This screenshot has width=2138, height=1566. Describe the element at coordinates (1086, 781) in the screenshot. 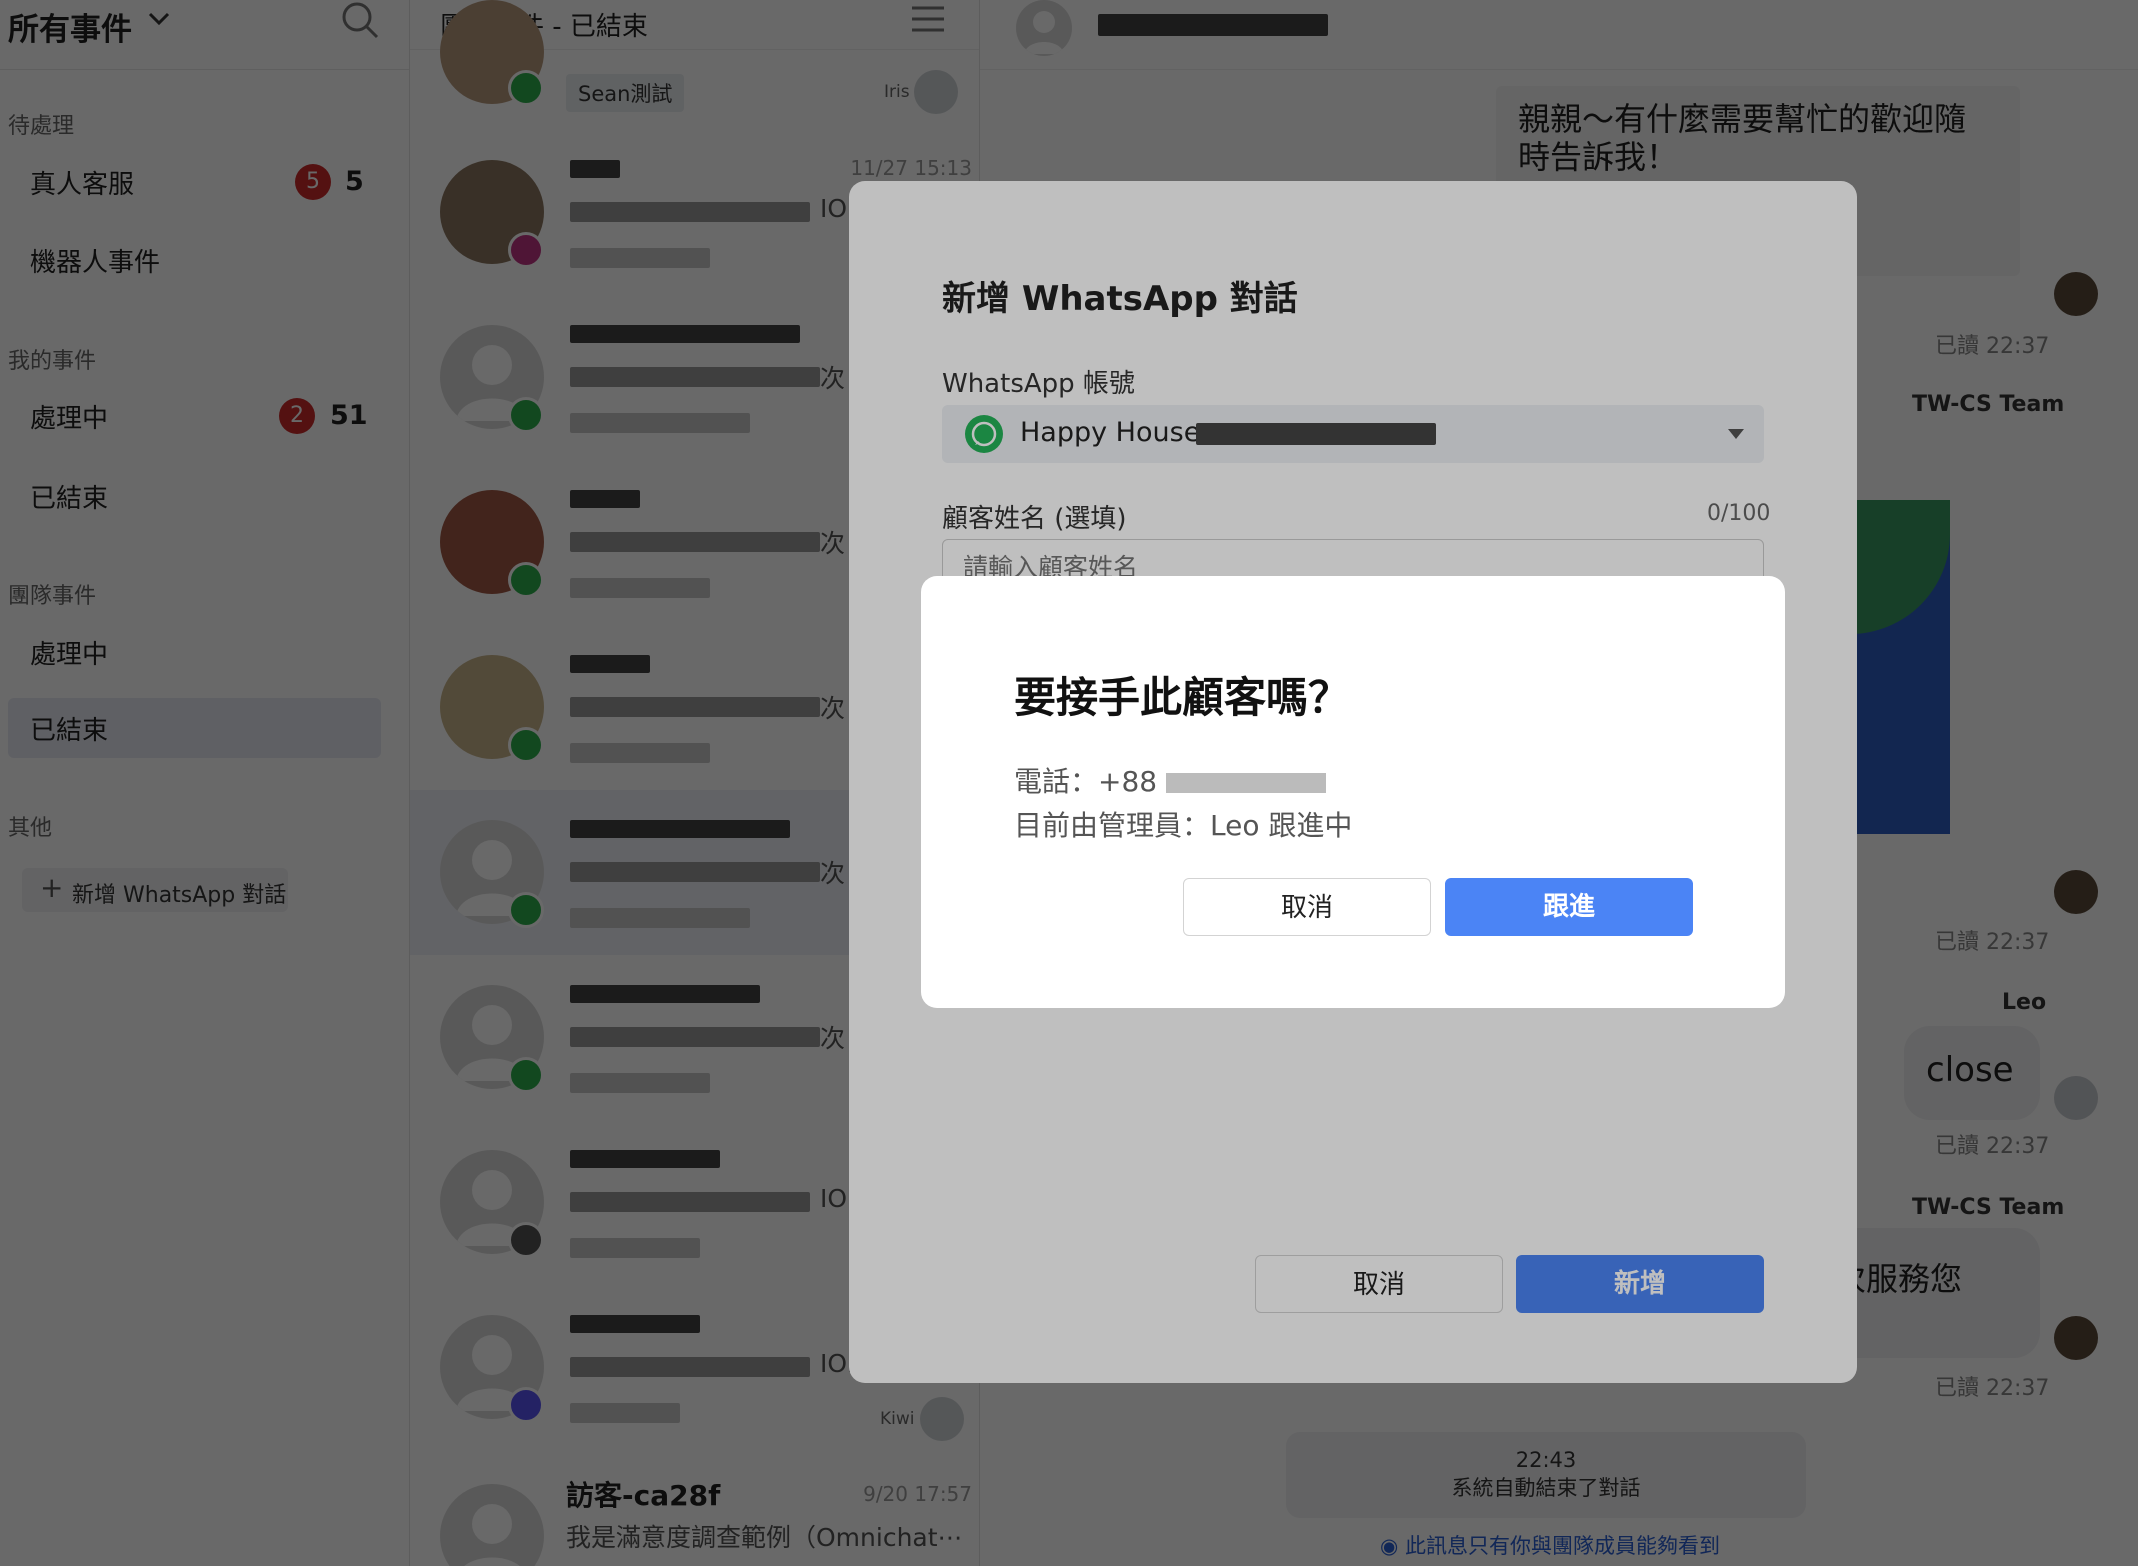

I see `phone-label: 電話：+88` at that location.